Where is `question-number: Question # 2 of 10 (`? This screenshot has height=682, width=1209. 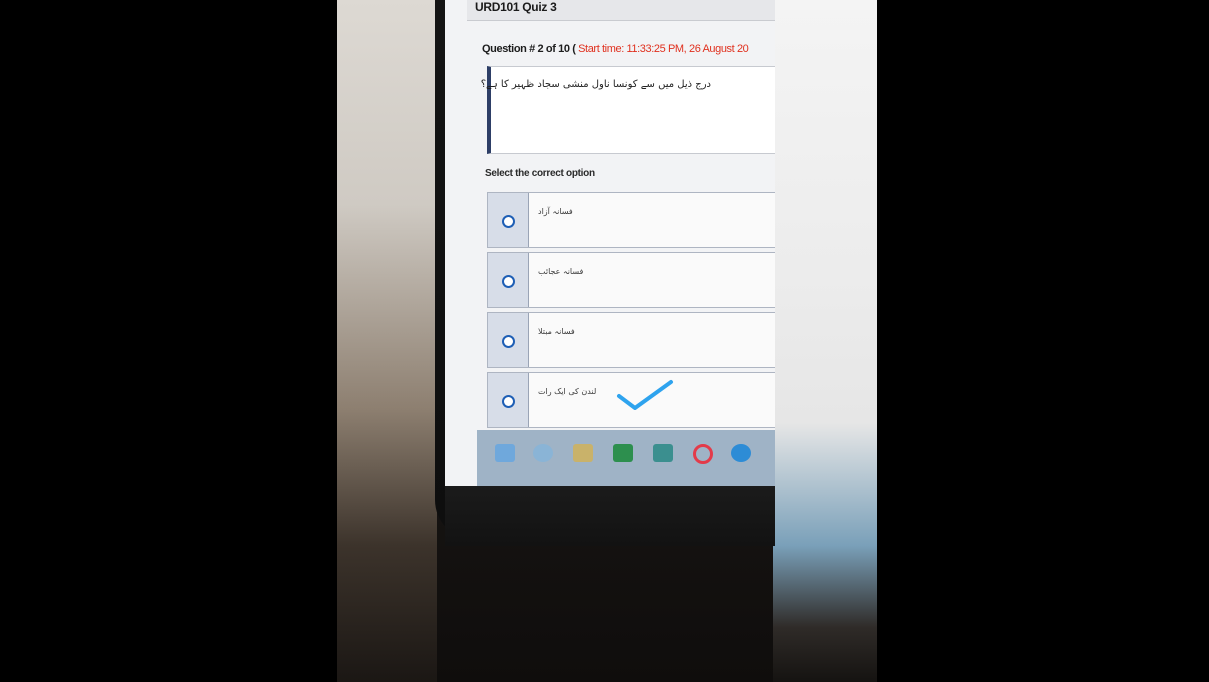
question-number: Question # 2 of 10 ( is located at coordinates (529, 49).